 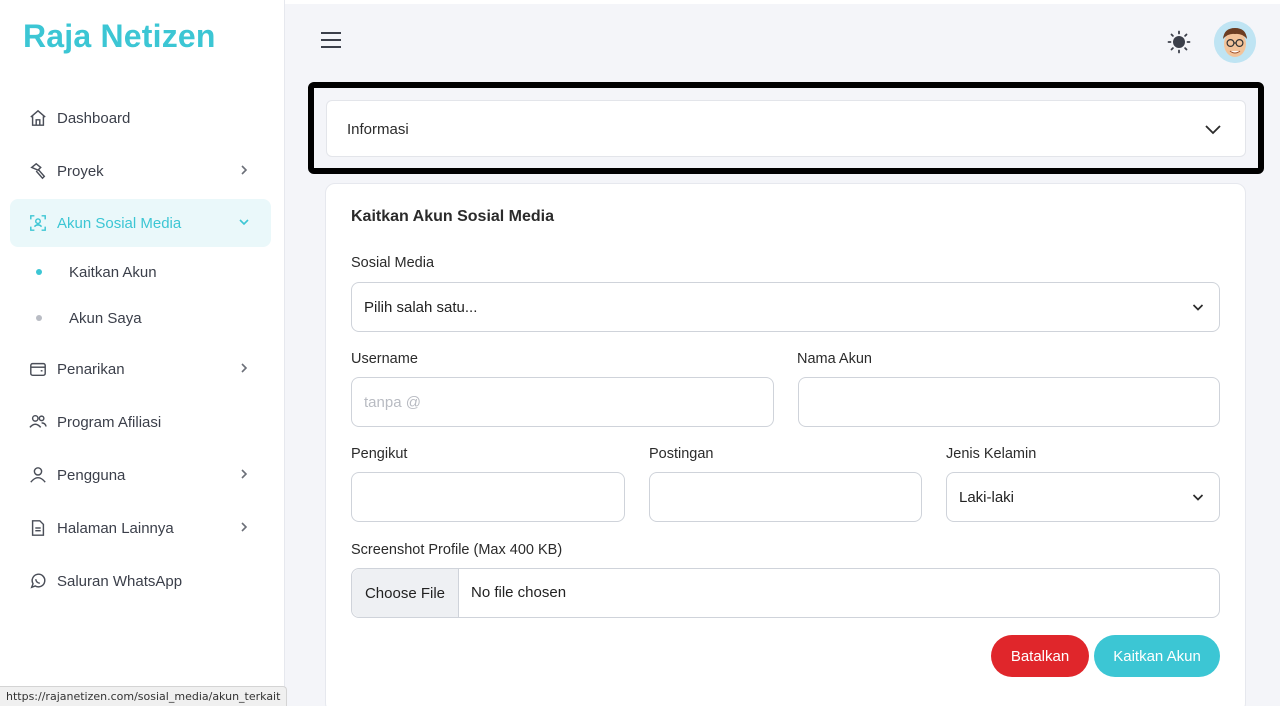 What do you see at coordinates (1009, 402) in the screenshot?
I see `account-name-input` at bounding box center [1009, 402].